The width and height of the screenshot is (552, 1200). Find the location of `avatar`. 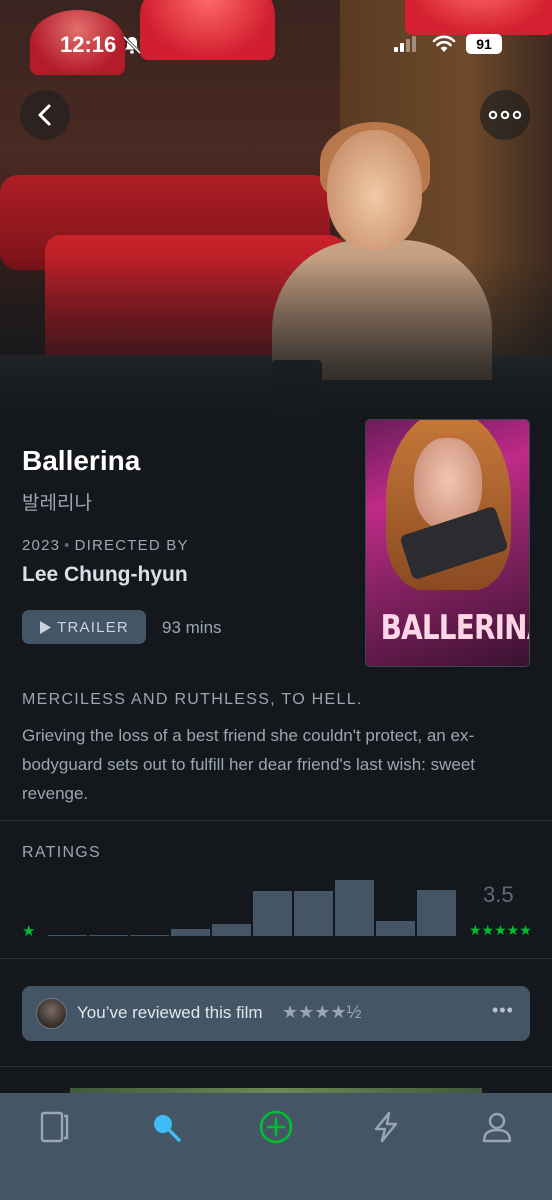

avatar is located at coordinates (51, 1013).